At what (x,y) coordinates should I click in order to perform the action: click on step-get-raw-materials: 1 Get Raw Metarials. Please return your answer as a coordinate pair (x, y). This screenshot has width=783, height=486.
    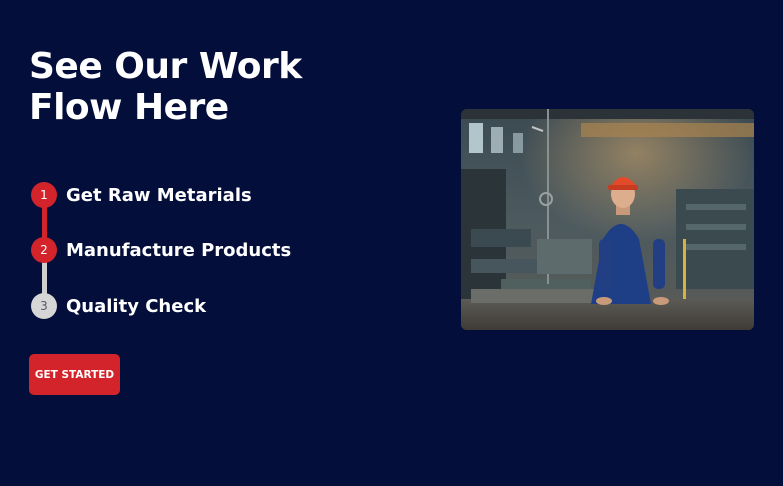
    Looking at the image, I should click on (141, 195).